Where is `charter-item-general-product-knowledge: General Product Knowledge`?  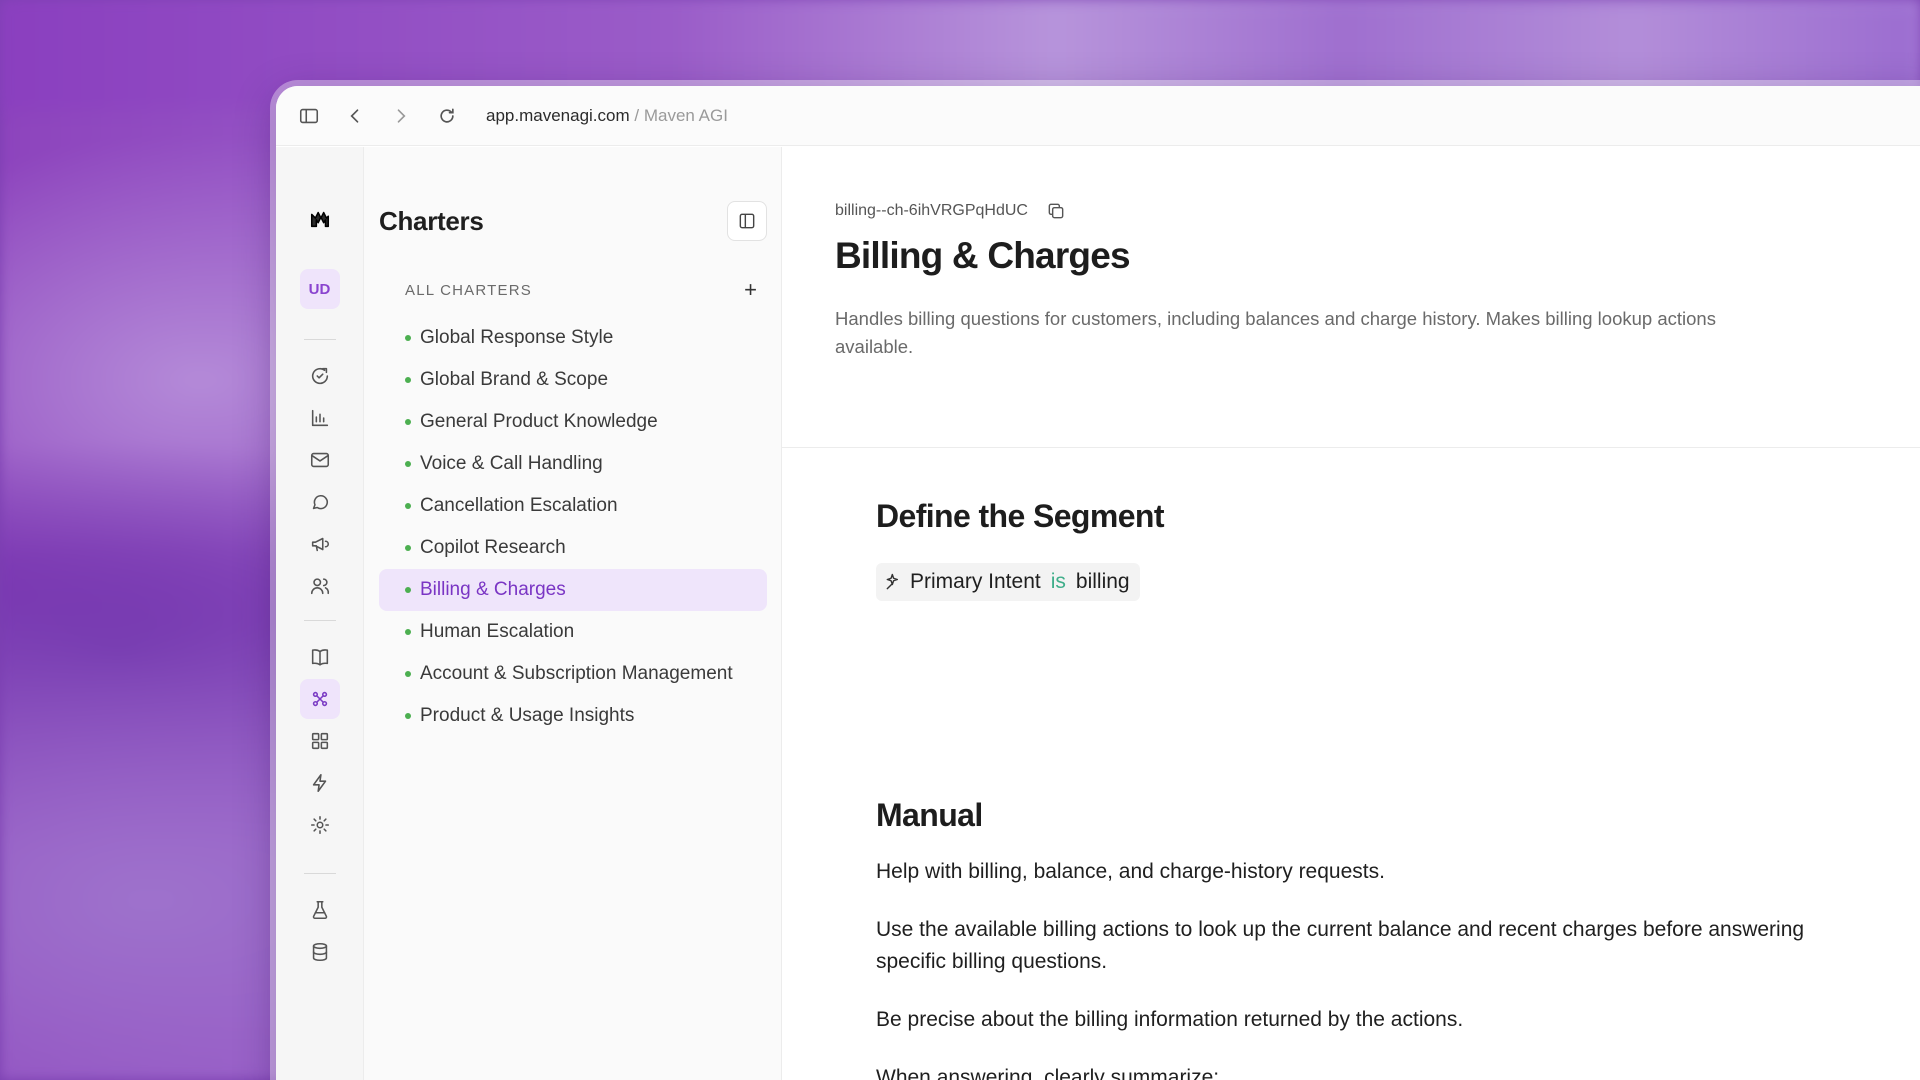
charter-item-general-product-knowledge: General Product Knowledge is located at coordinates (573, 422).